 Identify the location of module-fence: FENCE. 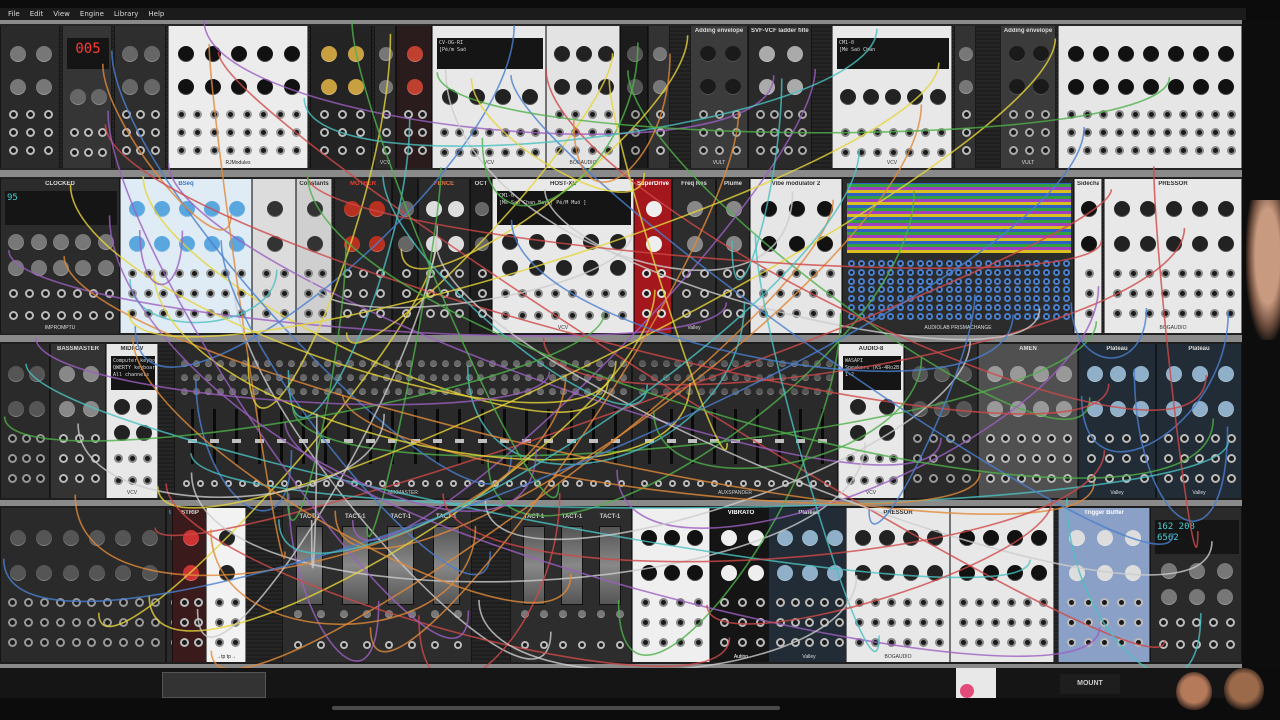
(444, 256).